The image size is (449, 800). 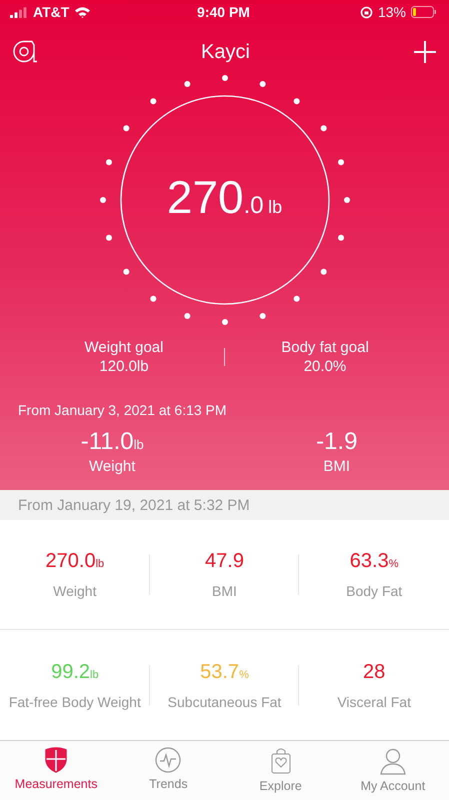 What do you see at coordinates (392, 761) in the screenshot?
I see `person-icon` at bounding box center [392, 761].